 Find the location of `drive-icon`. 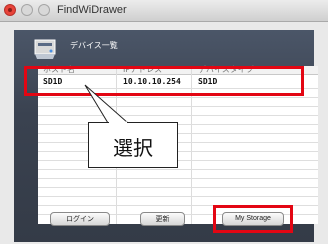

drive-icon is located at coordinates (45, 49).